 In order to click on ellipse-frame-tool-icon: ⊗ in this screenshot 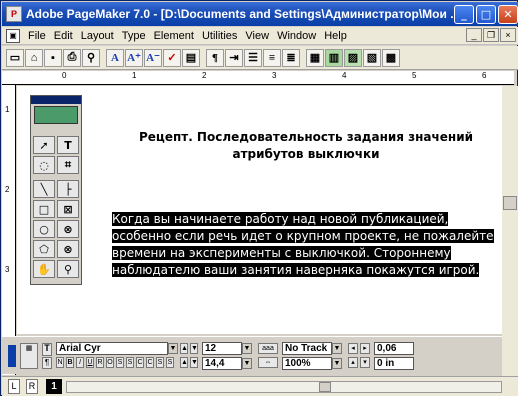, I will do `click(68, 229)`.